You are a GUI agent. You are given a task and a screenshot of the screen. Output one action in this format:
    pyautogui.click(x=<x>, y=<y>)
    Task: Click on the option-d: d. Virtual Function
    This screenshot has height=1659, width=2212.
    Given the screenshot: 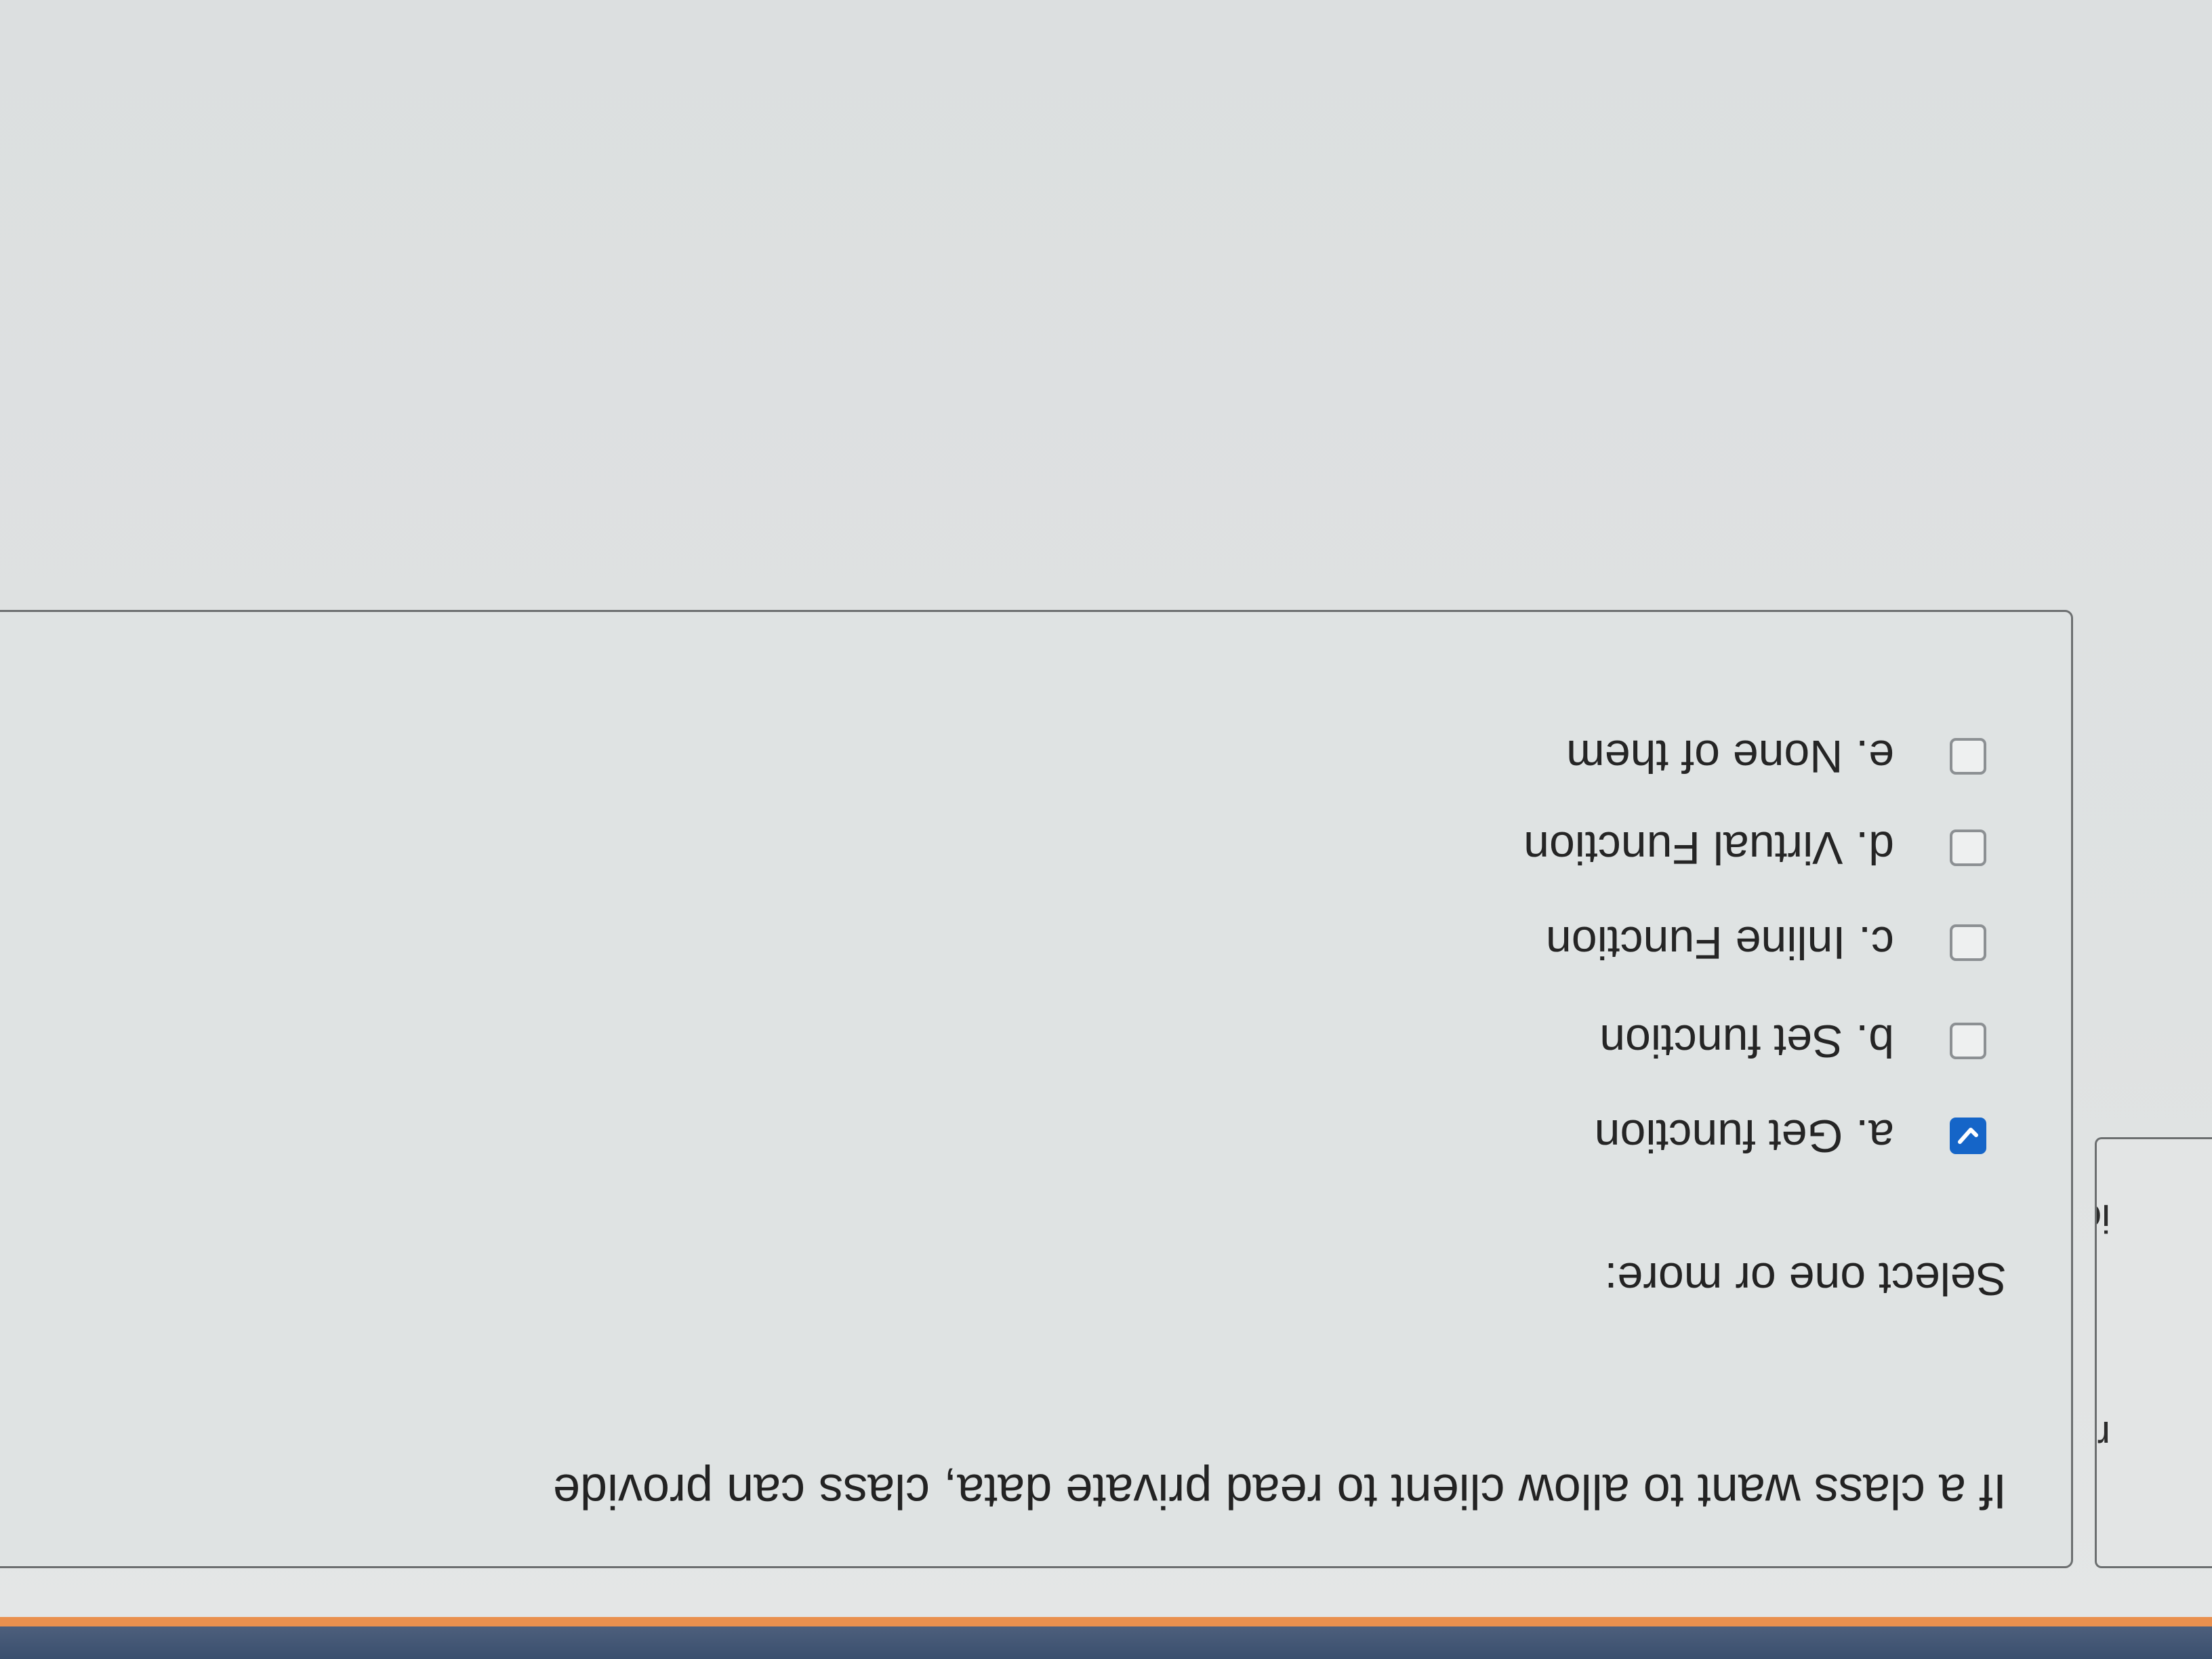 What is the action you would take?
    pyautogui.click(x=1755, y=848)
    